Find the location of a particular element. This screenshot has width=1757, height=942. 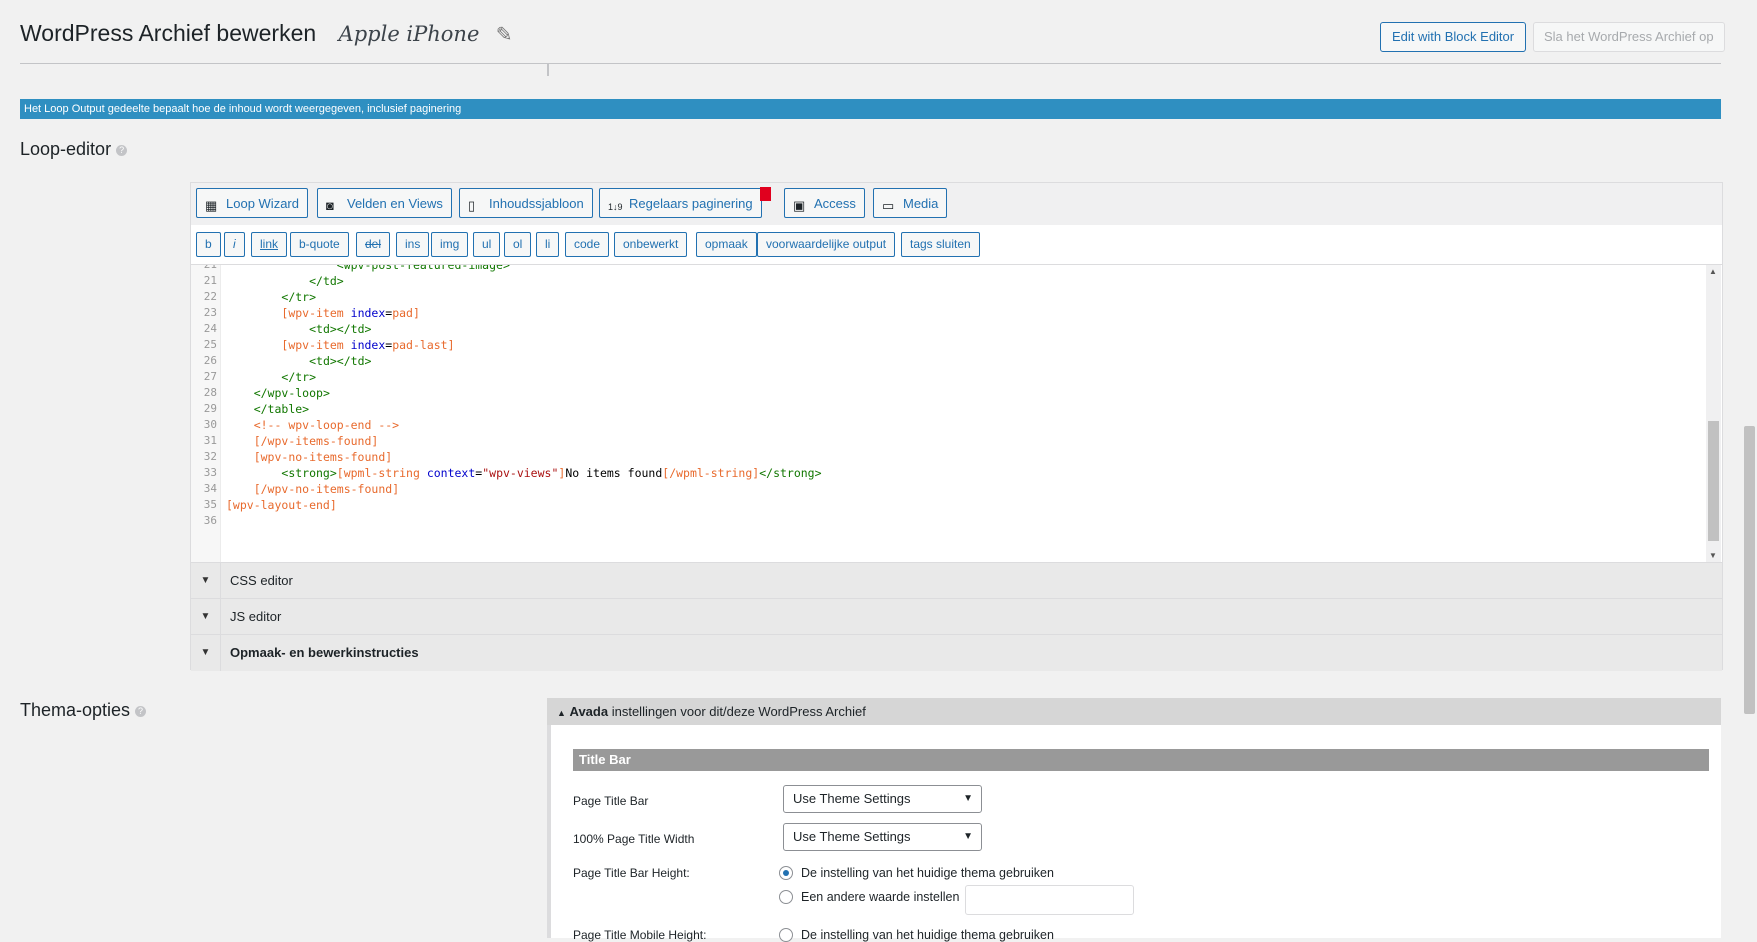

access-label: Access is located at coordinates (835, 203).